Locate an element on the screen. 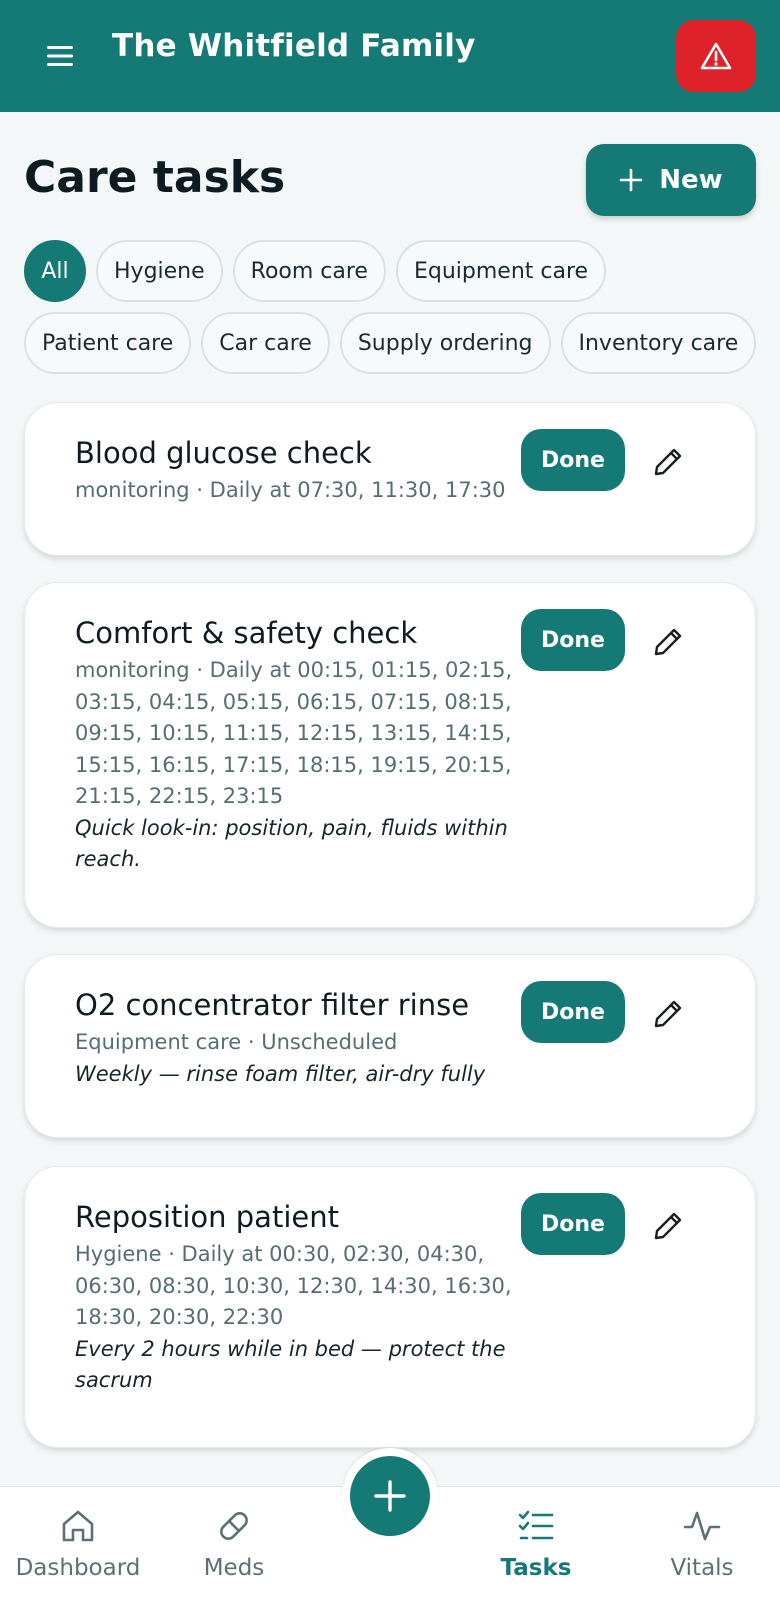 The image size is (780, 1600). nav-label-tasks: Tasks is located at coordinates (536, 1568).